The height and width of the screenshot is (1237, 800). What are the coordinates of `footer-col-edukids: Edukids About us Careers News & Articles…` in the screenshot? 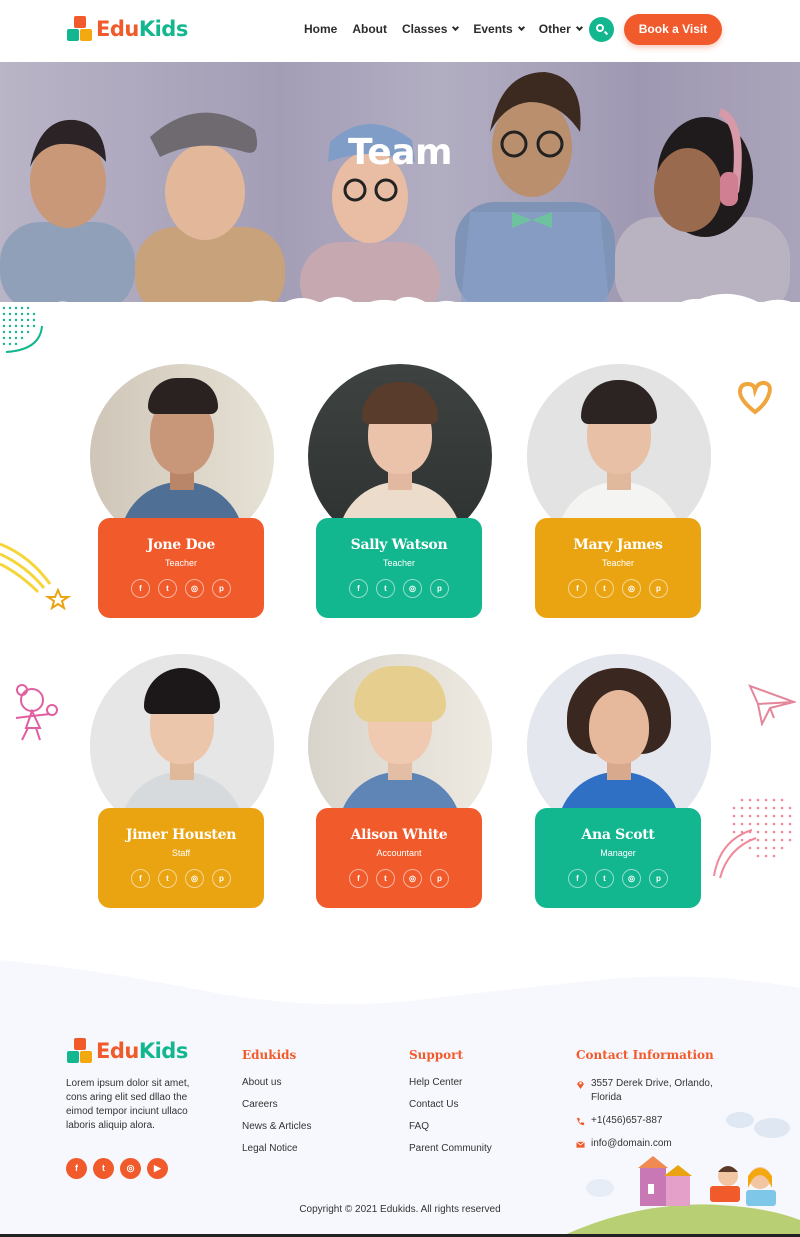 It's located at (276, 1106).